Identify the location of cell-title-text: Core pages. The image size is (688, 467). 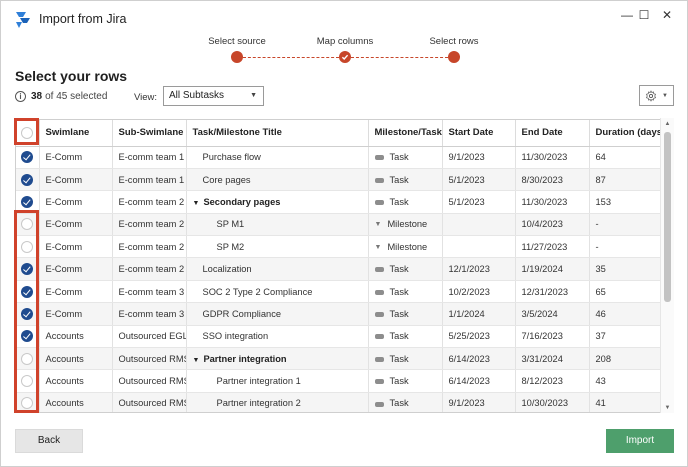
(226, 179).